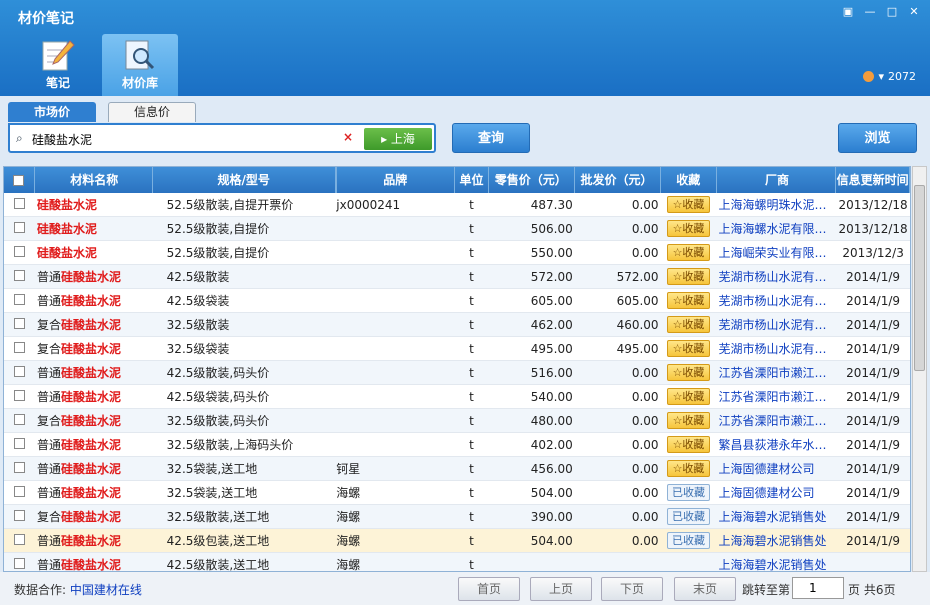  I want to click on prev-page-button: 上页, so click(561, 589).